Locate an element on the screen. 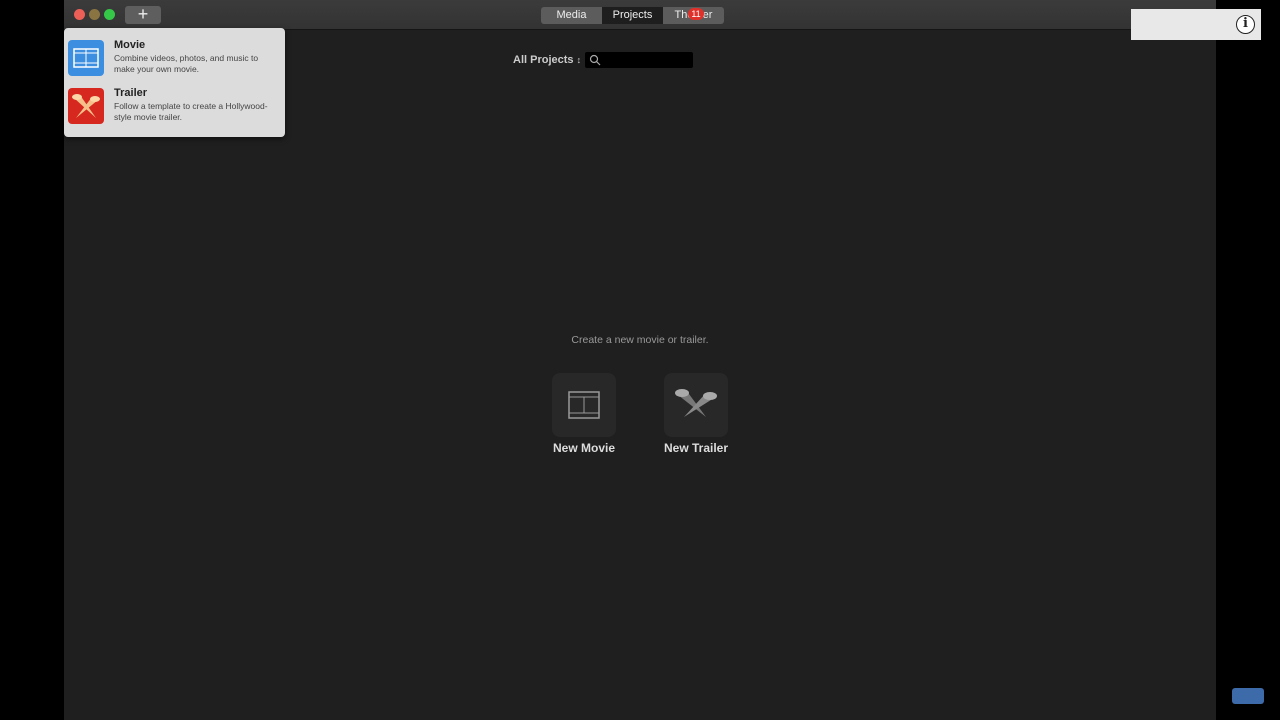 The image size is (1280, 720). watermark-logo is located at coordinates (1248, 696).